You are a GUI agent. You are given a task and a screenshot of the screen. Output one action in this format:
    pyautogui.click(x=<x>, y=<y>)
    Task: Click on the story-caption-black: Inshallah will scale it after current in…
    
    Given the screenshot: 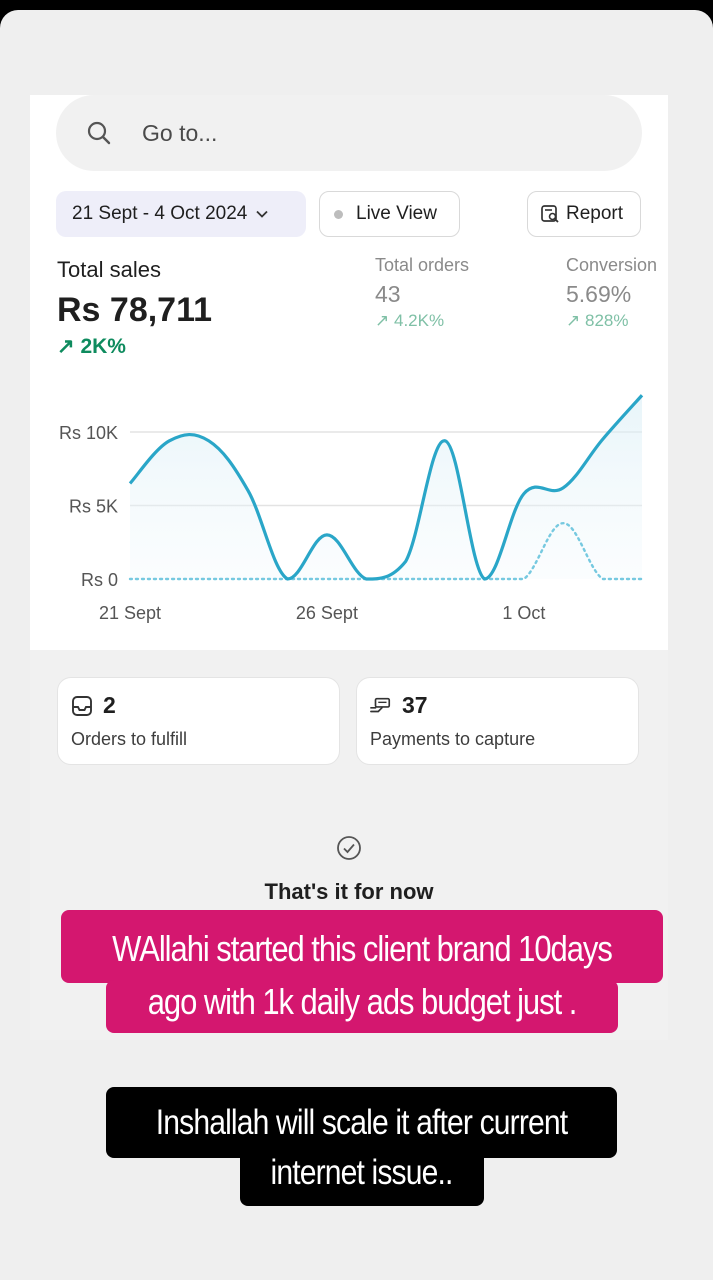 What is the action you would take?
    pyautogui.click(x=361, y=1147)
    